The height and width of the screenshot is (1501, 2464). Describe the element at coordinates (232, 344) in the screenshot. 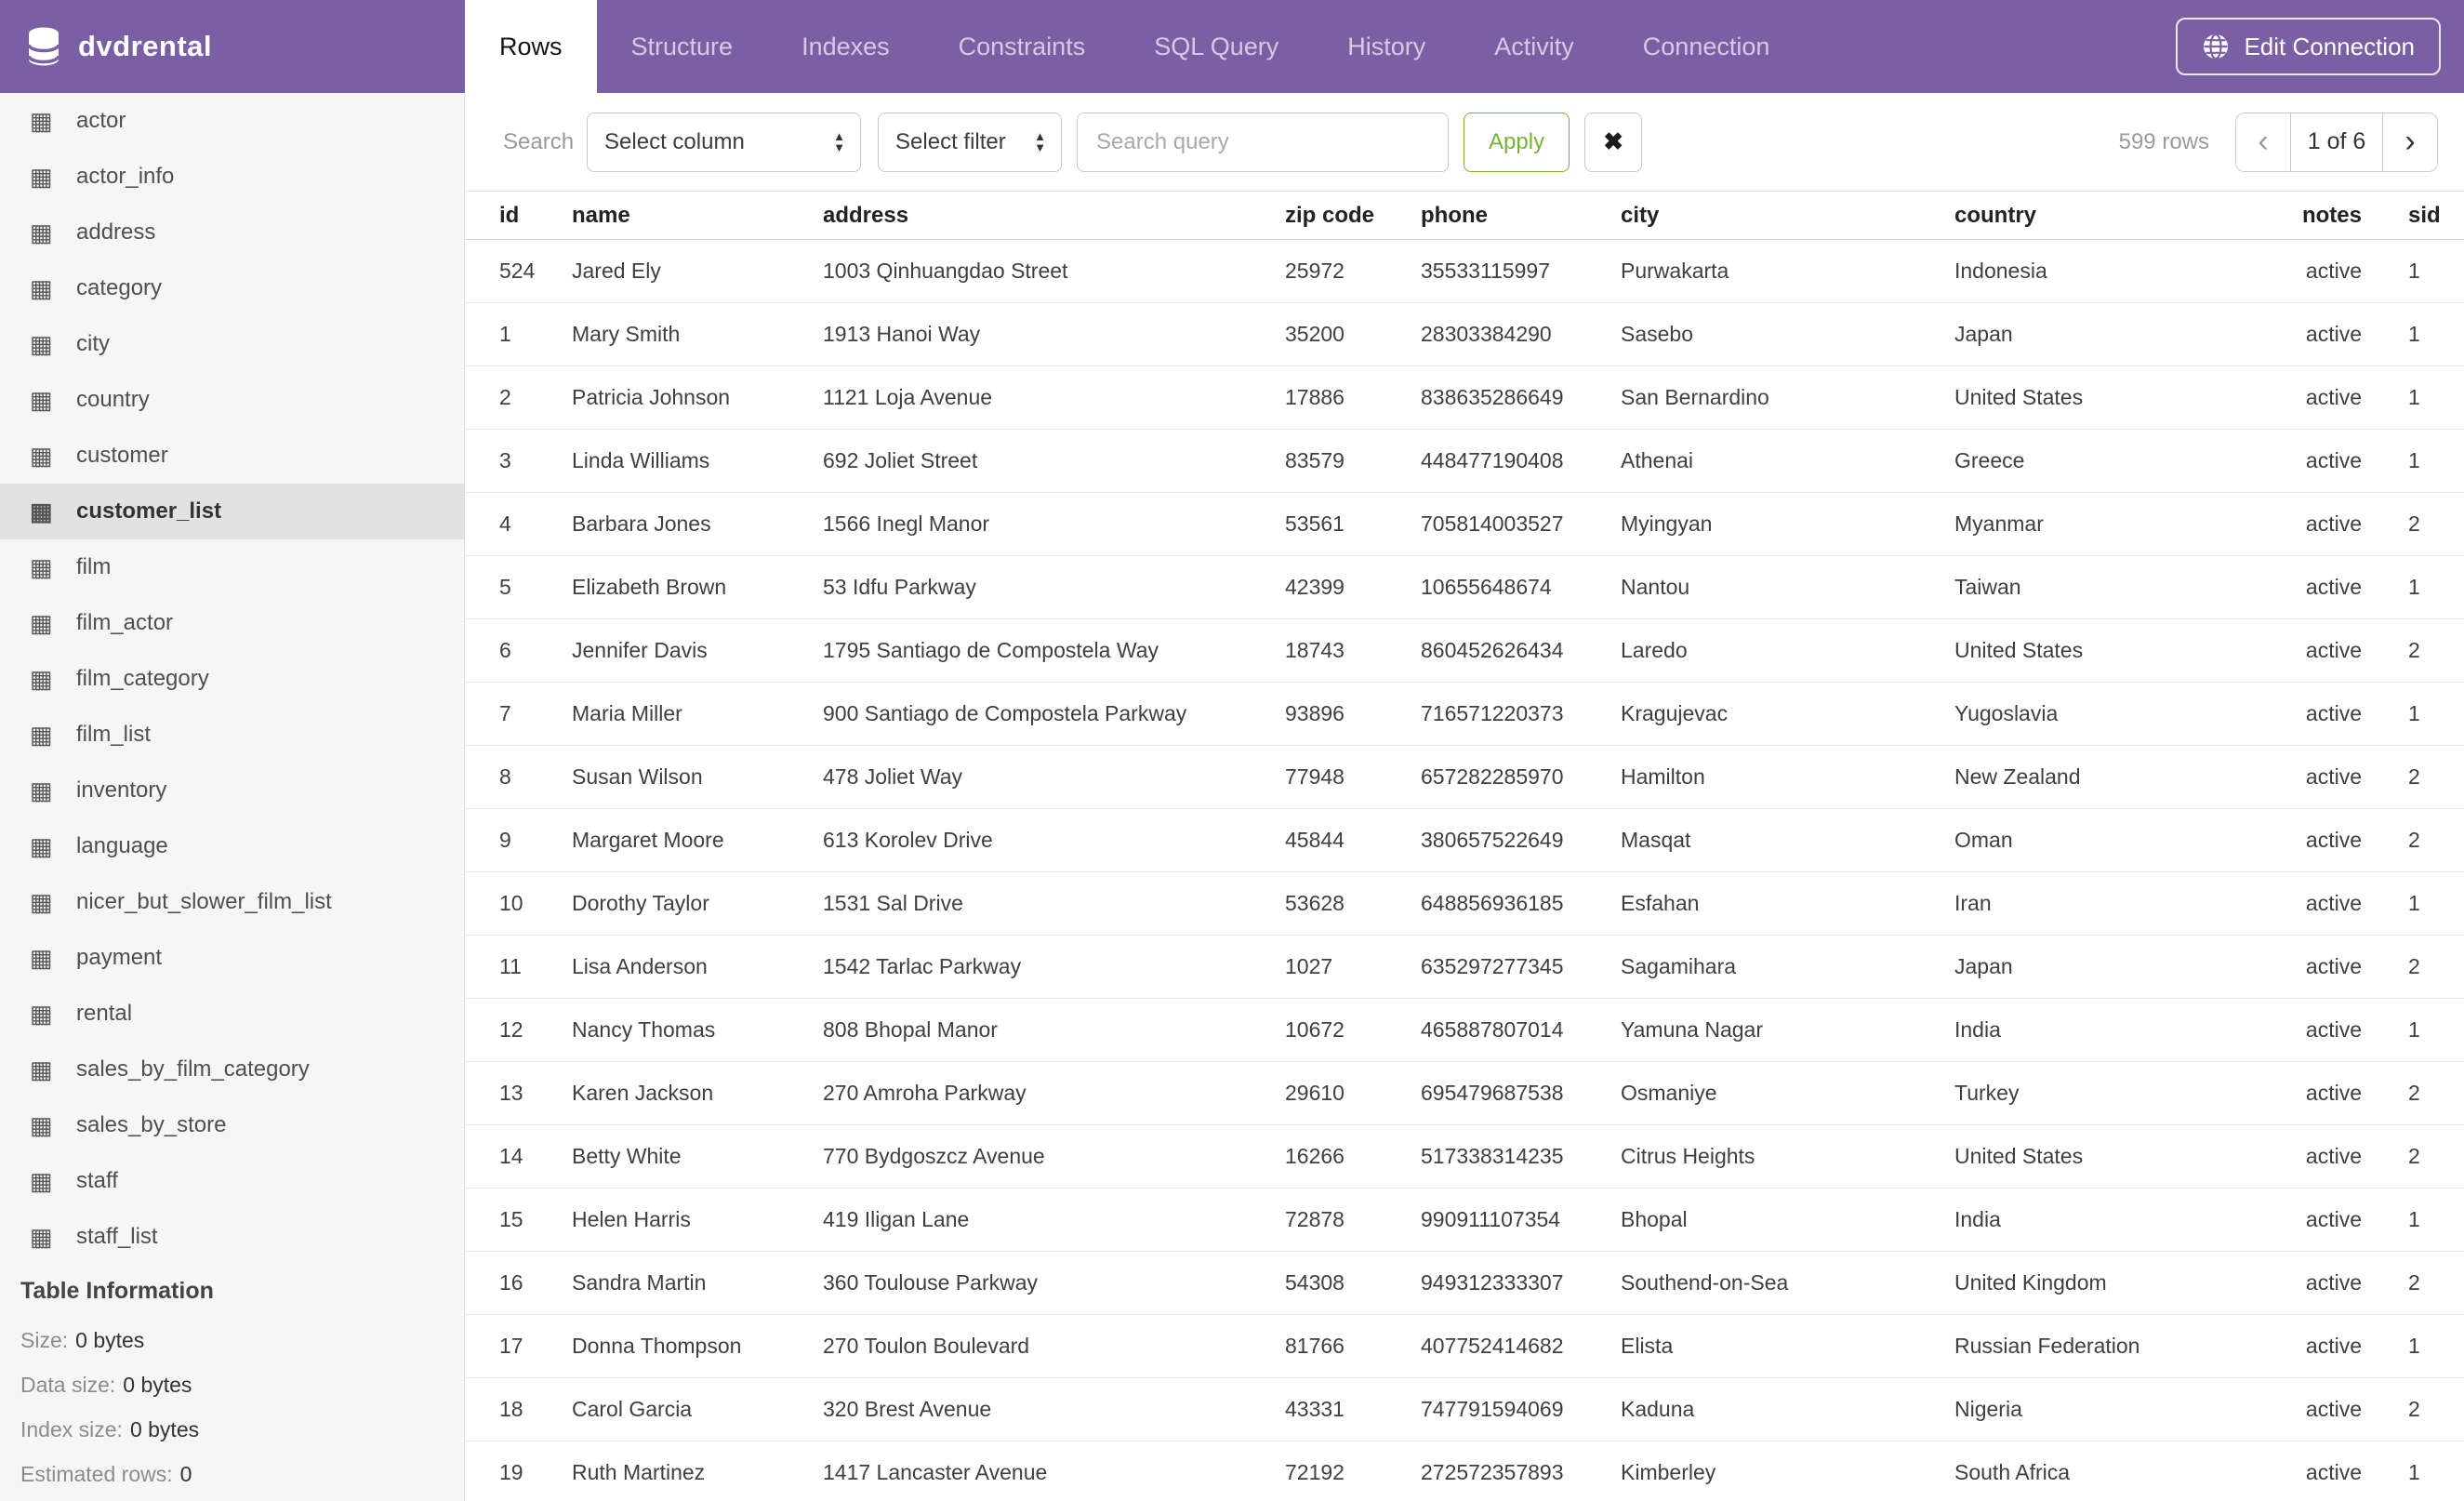

I see `sidebar-item-city: ▦ city` at that location.